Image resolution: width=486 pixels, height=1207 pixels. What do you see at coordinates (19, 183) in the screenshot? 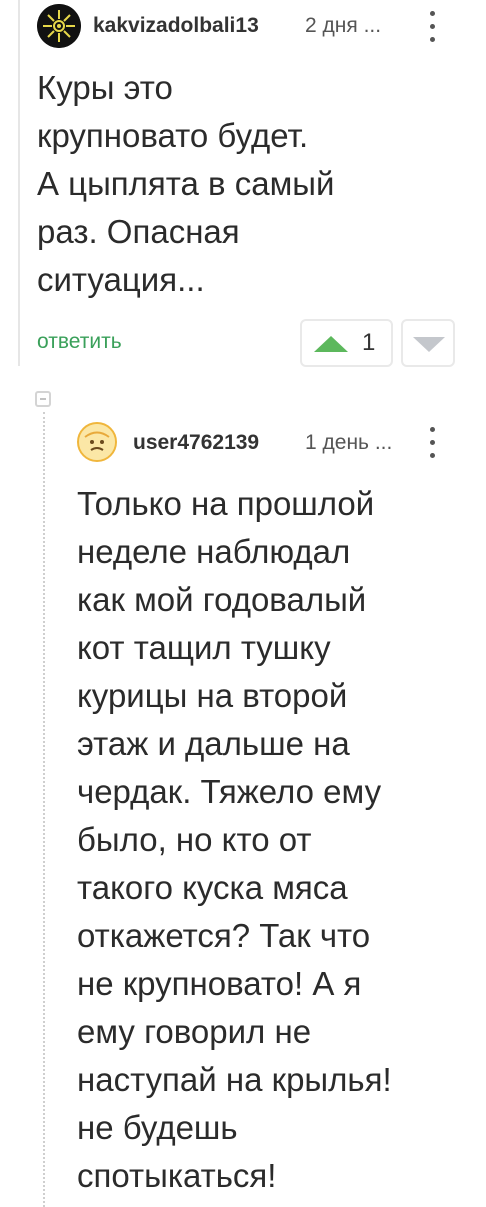
I see `thread-line` at bounding box center [19, 183].